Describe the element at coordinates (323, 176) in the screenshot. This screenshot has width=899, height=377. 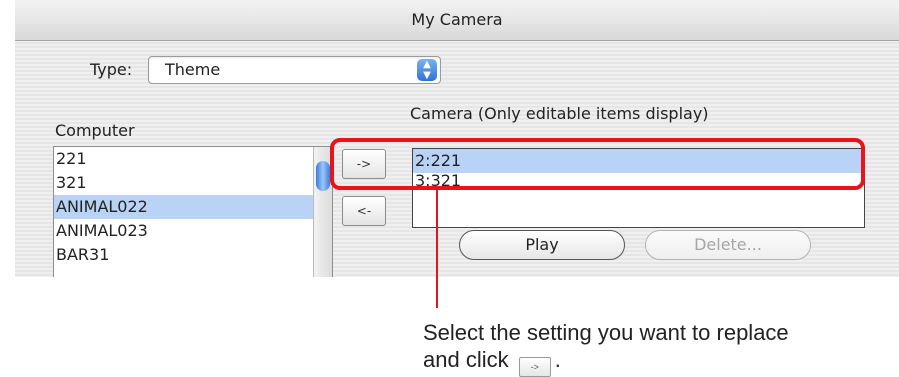
I see `scrollbar-thumb` at that location.